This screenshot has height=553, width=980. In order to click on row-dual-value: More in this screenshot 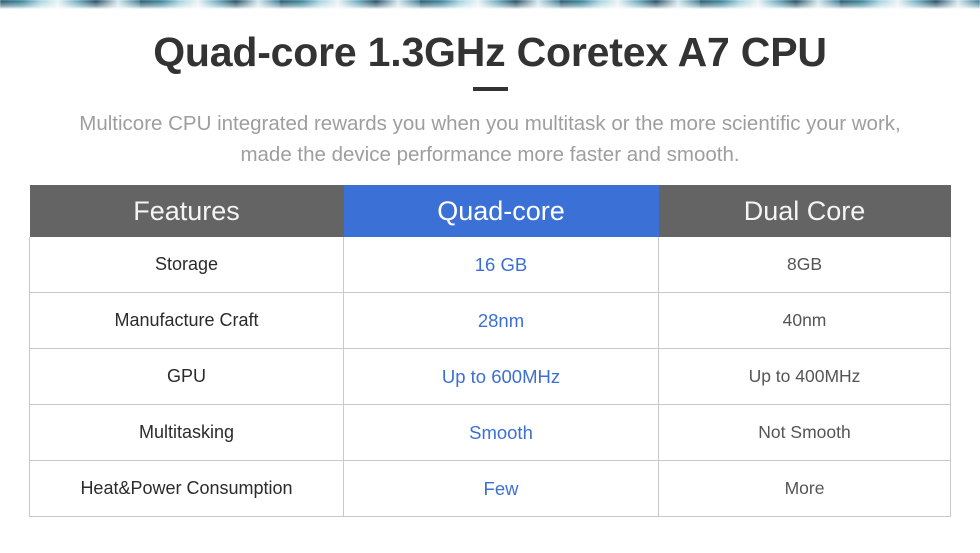, I will do `click(804, 488)`.